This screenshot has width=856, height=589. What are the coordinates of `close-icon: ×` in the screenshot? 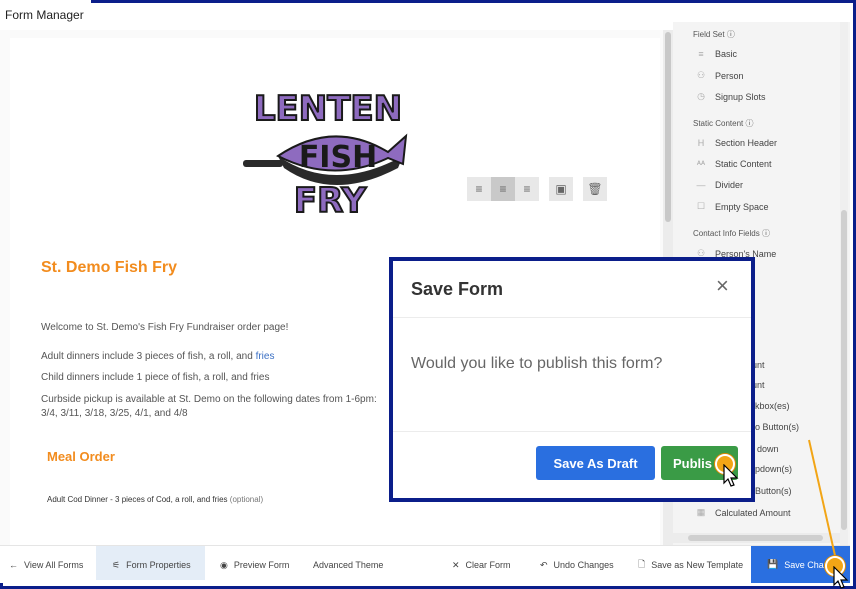 It's located at (722, 286).